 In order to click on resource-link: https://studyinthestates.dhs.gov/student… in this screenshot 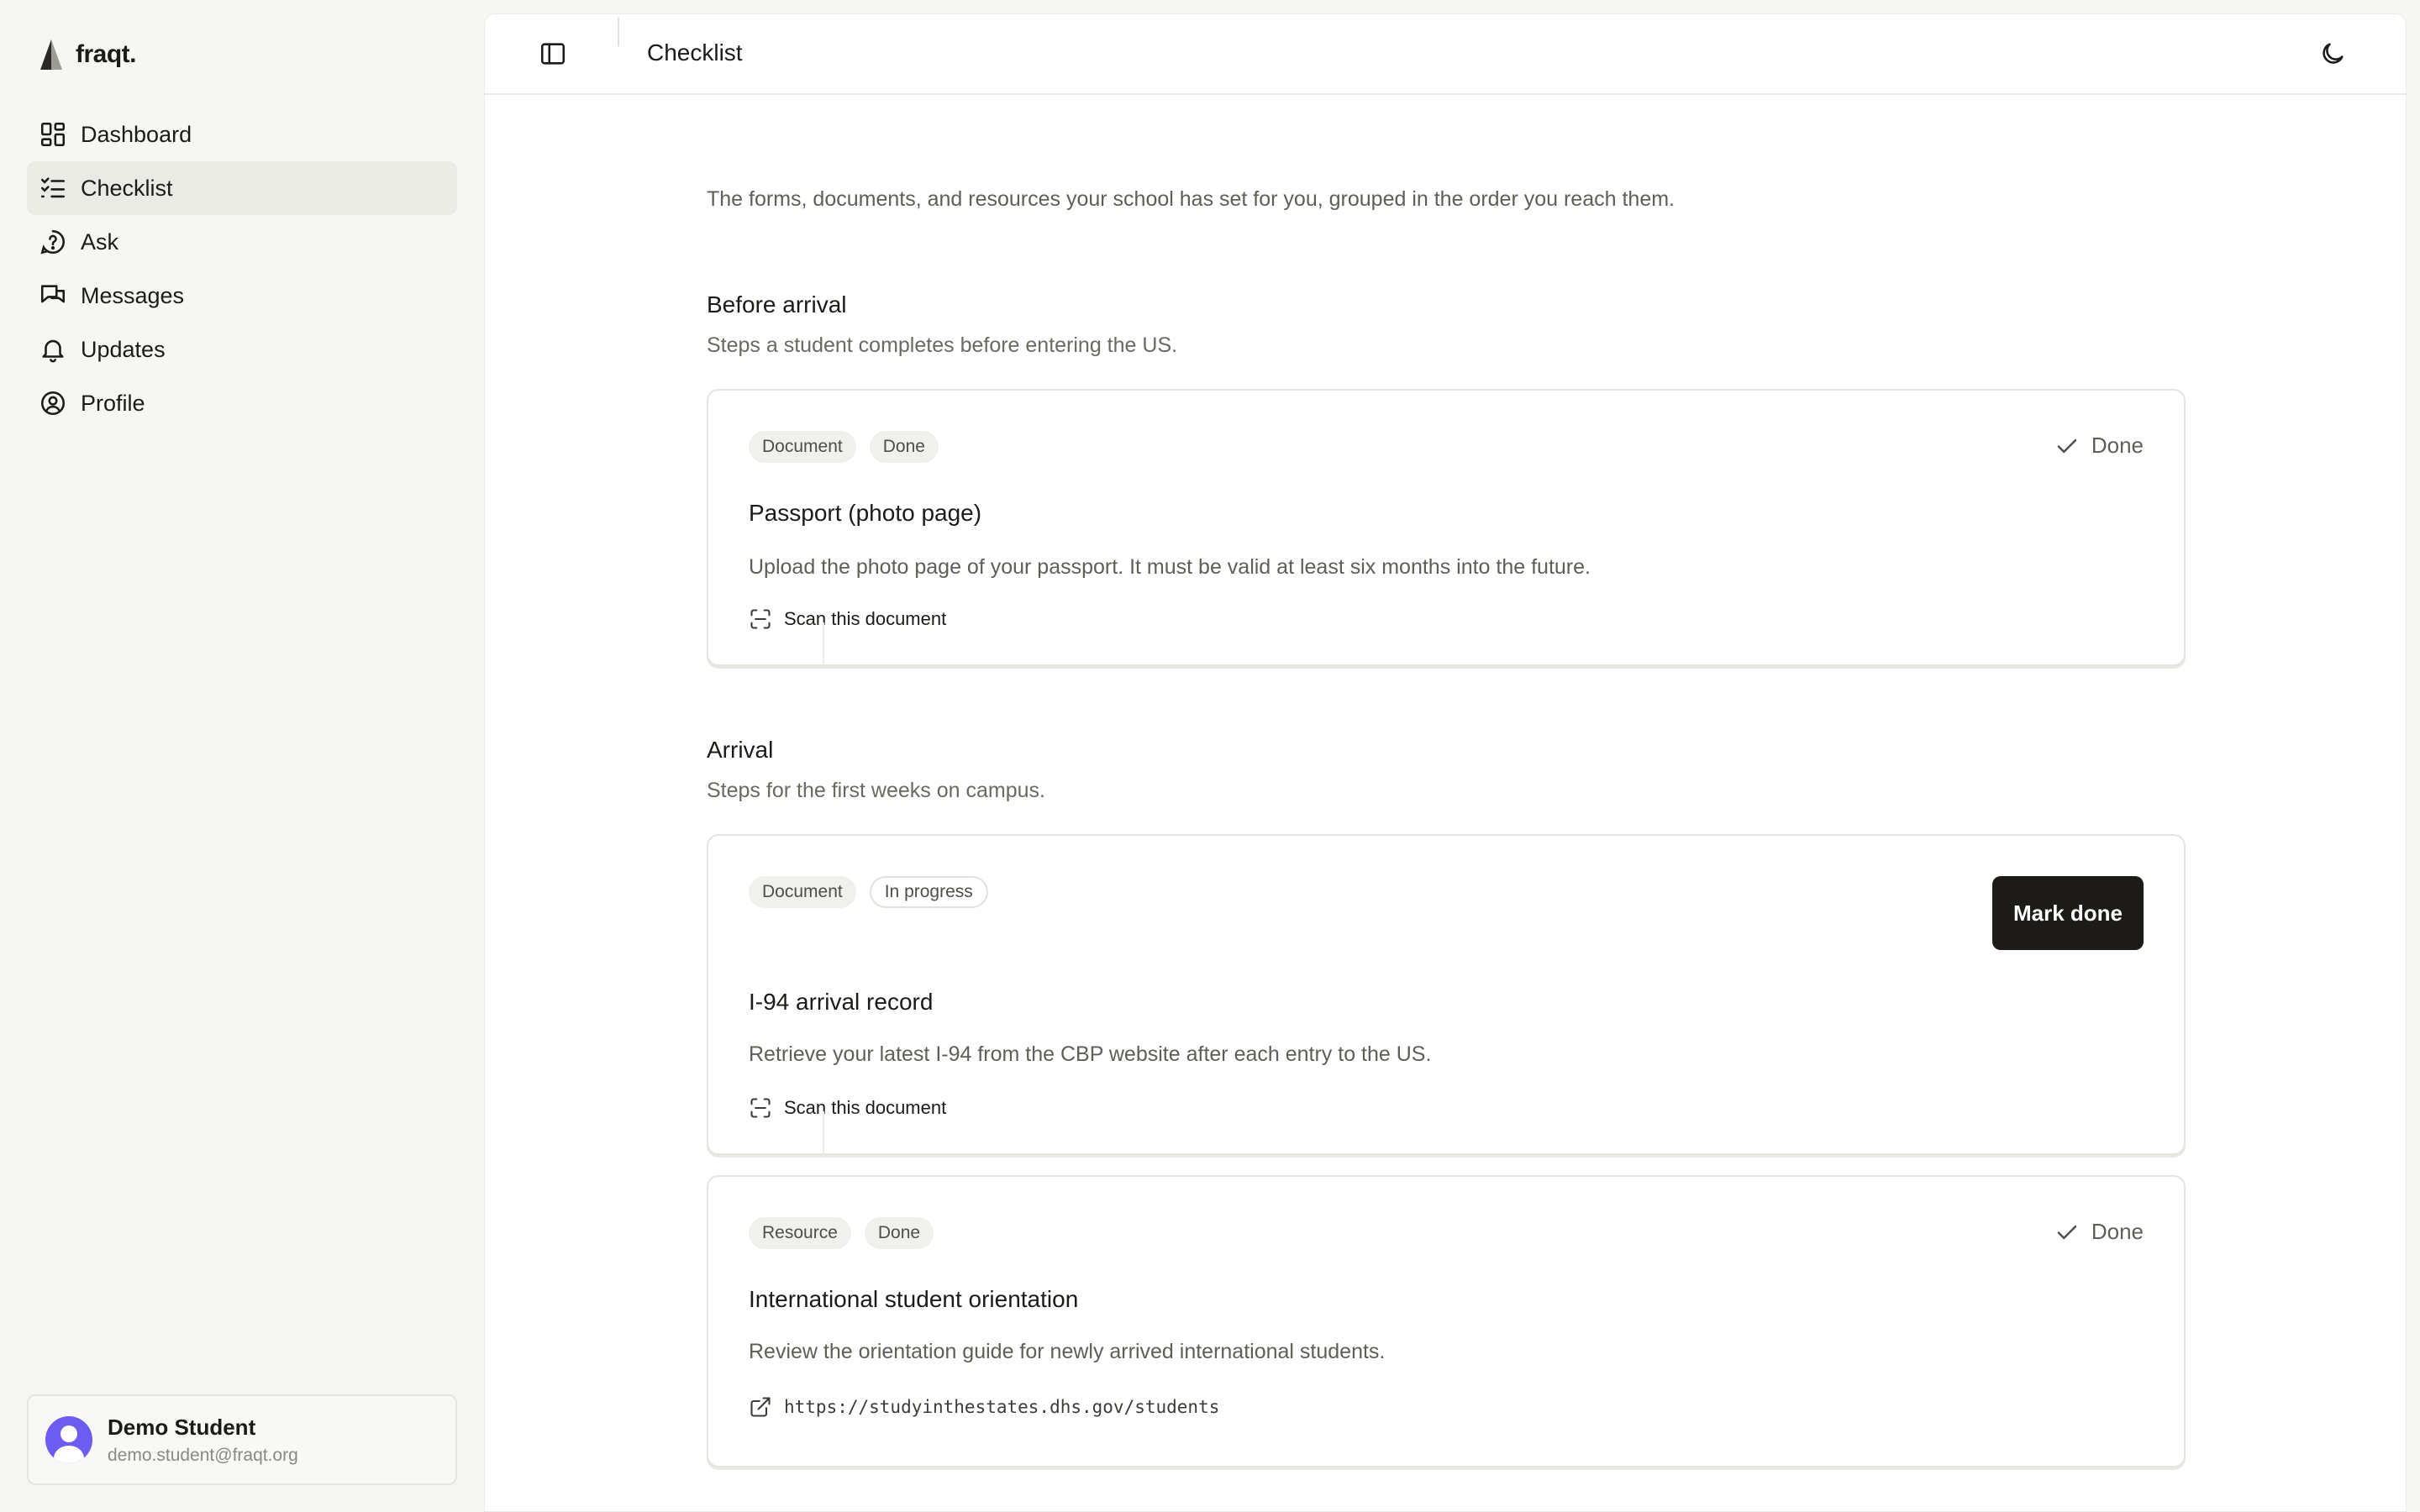, I will do `click(984, 1407)`.